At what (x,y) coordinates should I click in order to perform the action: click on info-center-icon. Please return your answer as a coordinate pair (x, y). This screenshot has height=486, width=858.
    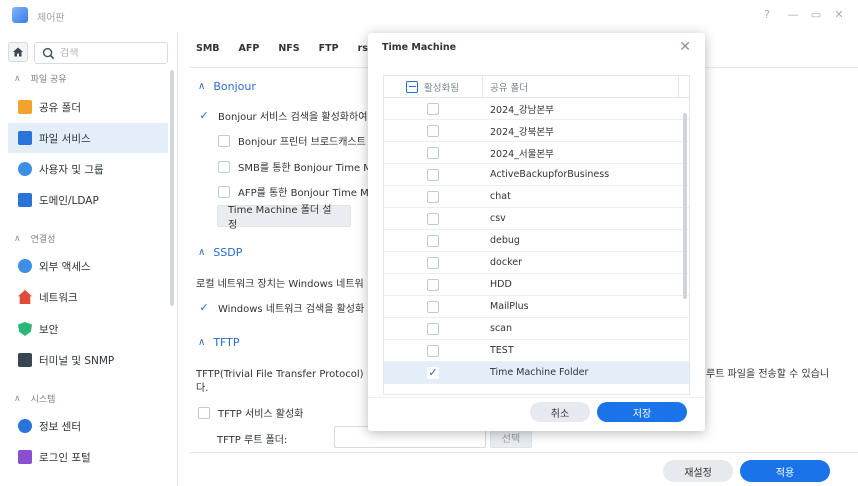
    Looking at the image, I should click on (25, 426).